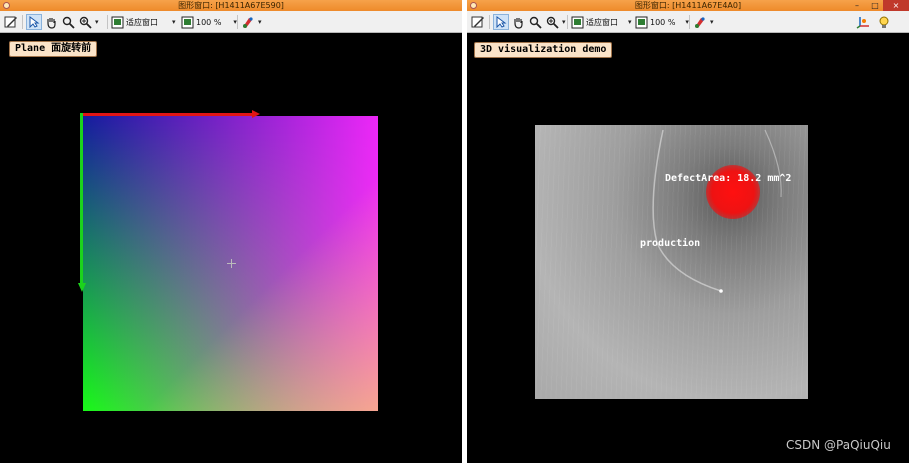 The height and width of the screenshot is (463, 909). What do you see at coordinates (896, 5) in the screenshot?
I see `close-button: ×` at bounding box center [896, 5].